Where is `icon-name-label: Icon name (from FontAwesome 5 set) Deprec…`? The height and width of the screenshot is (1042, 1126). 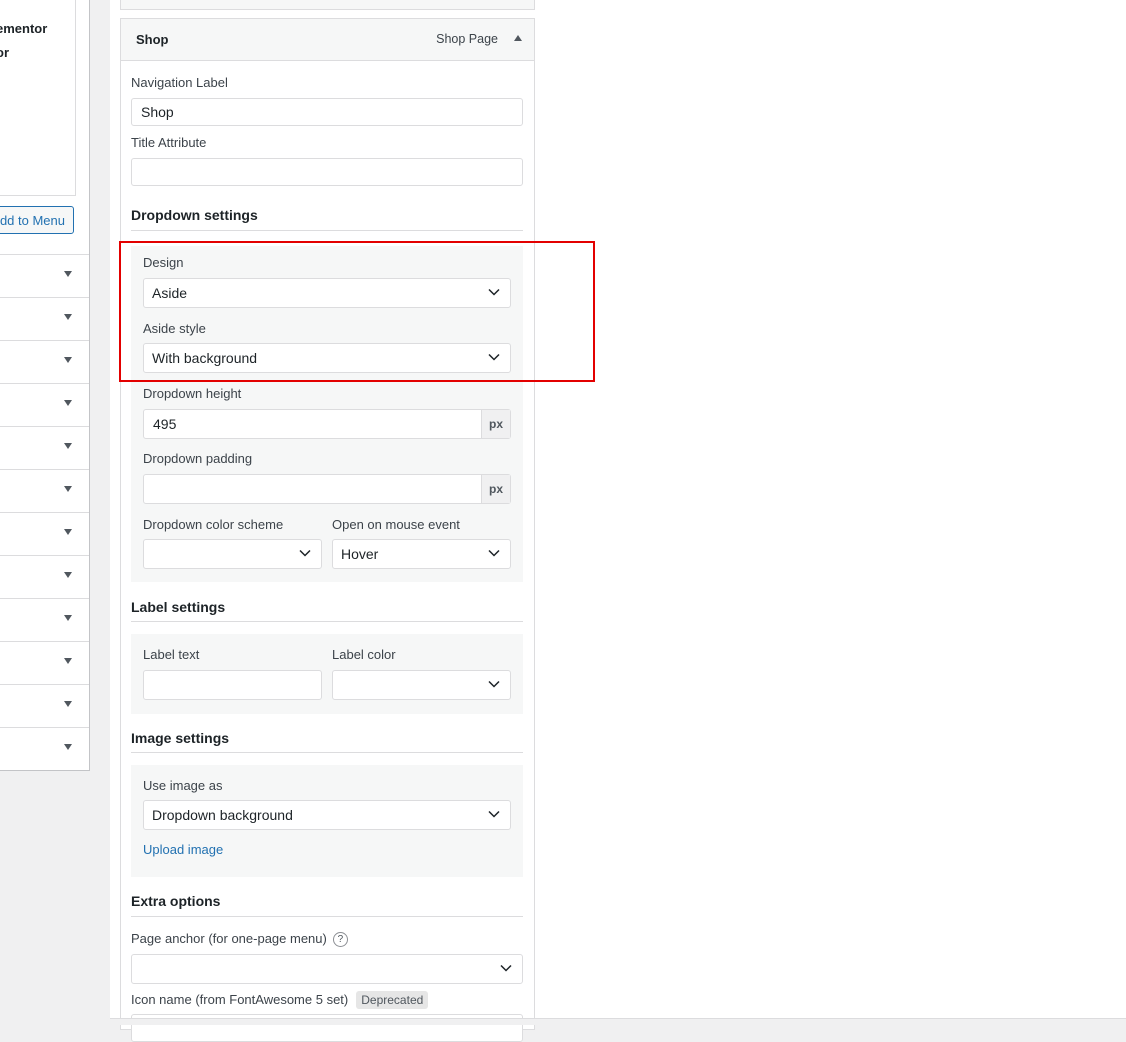 icon-name-label: Icon name (from FontAwesome 5 set) Deprec… is located at coordinates (280, 1000).